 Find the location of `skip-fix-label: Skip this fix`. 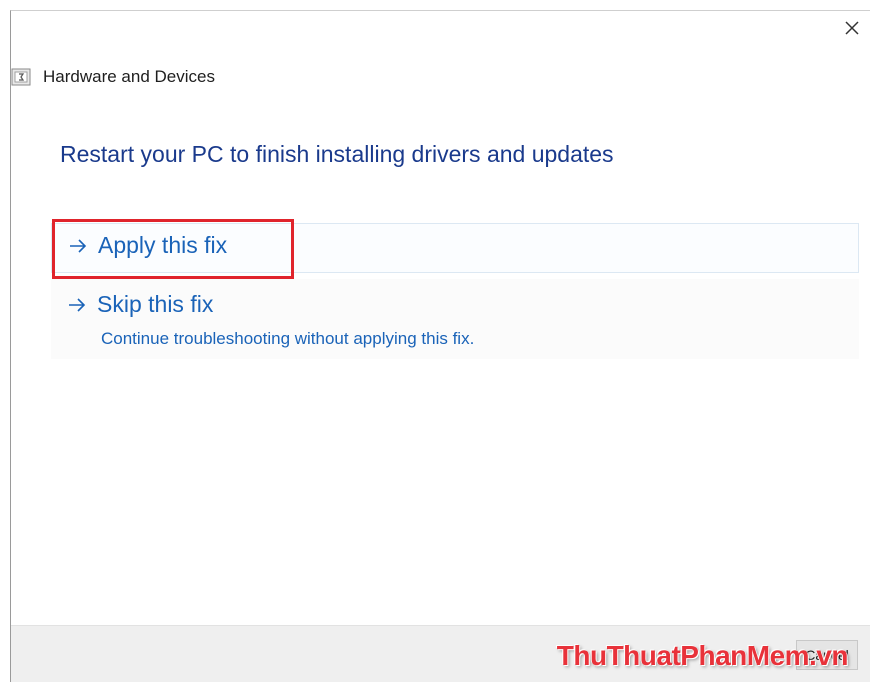

skip-fix-label: Skip this fix is located at coordinates (155, 304).